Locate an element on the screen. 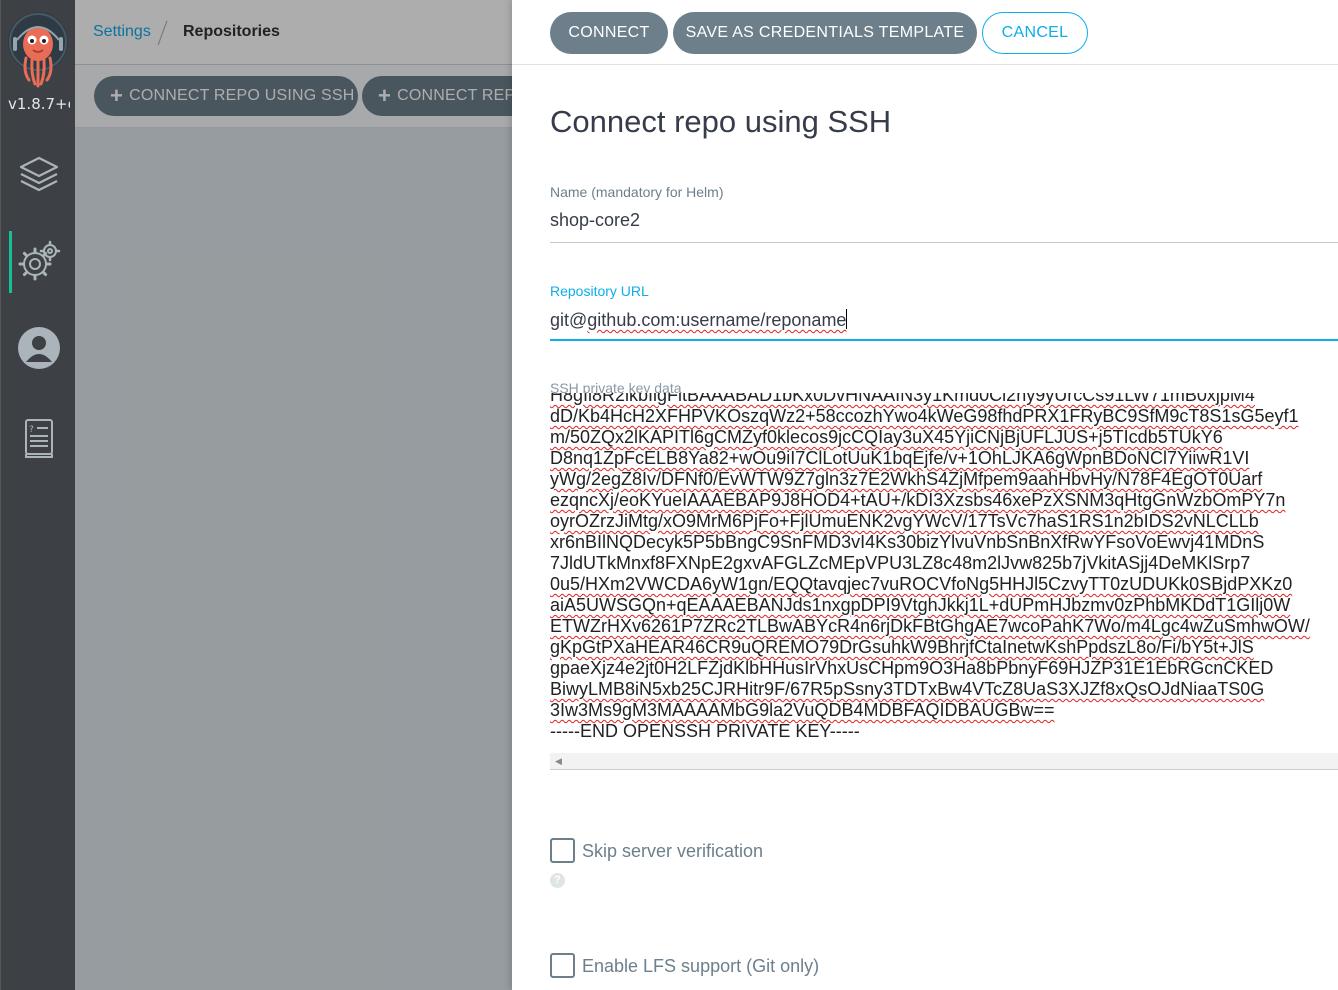 The width and height of the screenshot is (1338, 990). layers-icon is located at coordinates (39, 175).